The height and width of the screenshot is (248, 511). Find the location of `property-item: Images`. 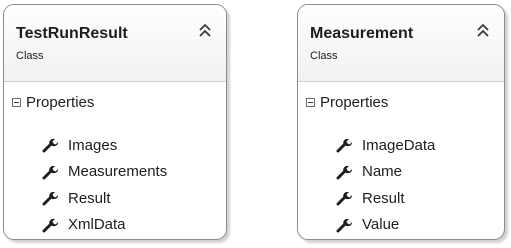

property-item: Images is located at coordinates (104, 145).